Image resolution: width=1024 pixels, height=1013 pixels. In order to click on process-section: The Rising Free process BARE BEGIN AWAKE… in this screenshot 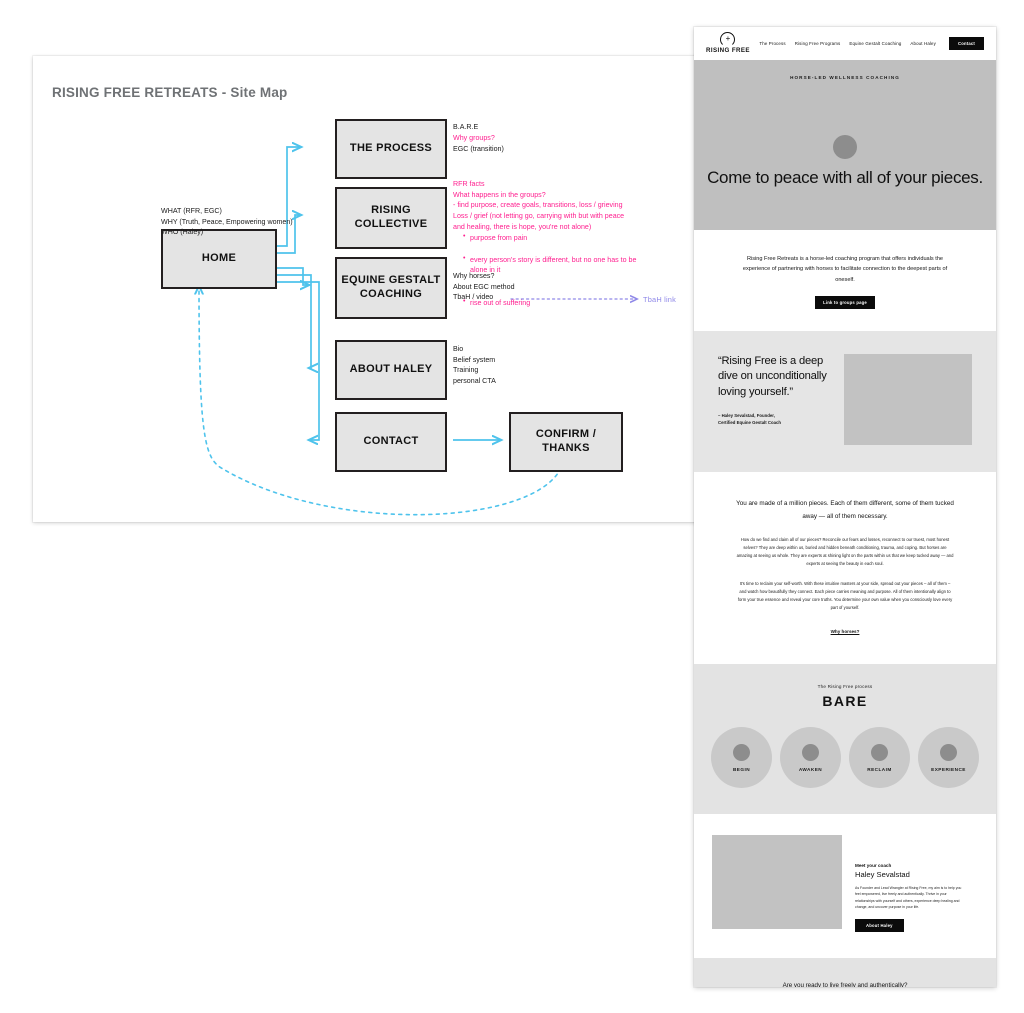, I will do `click(845, 739)`.